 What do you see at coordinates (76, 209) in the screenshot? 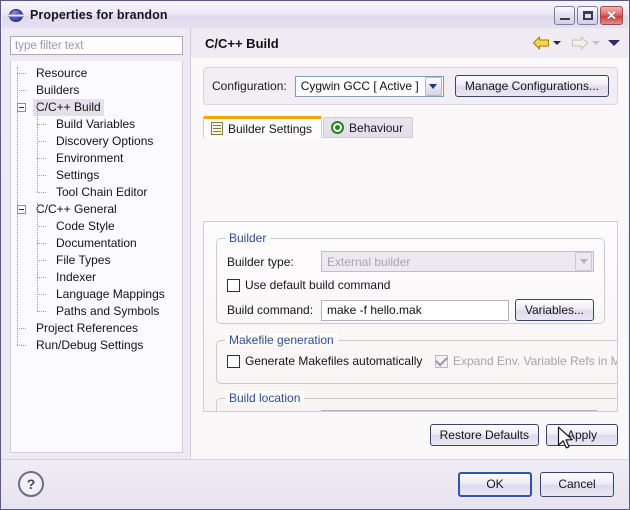
I see `sidebar-item-label: C/C++ General` at bounding box center [76, 209].